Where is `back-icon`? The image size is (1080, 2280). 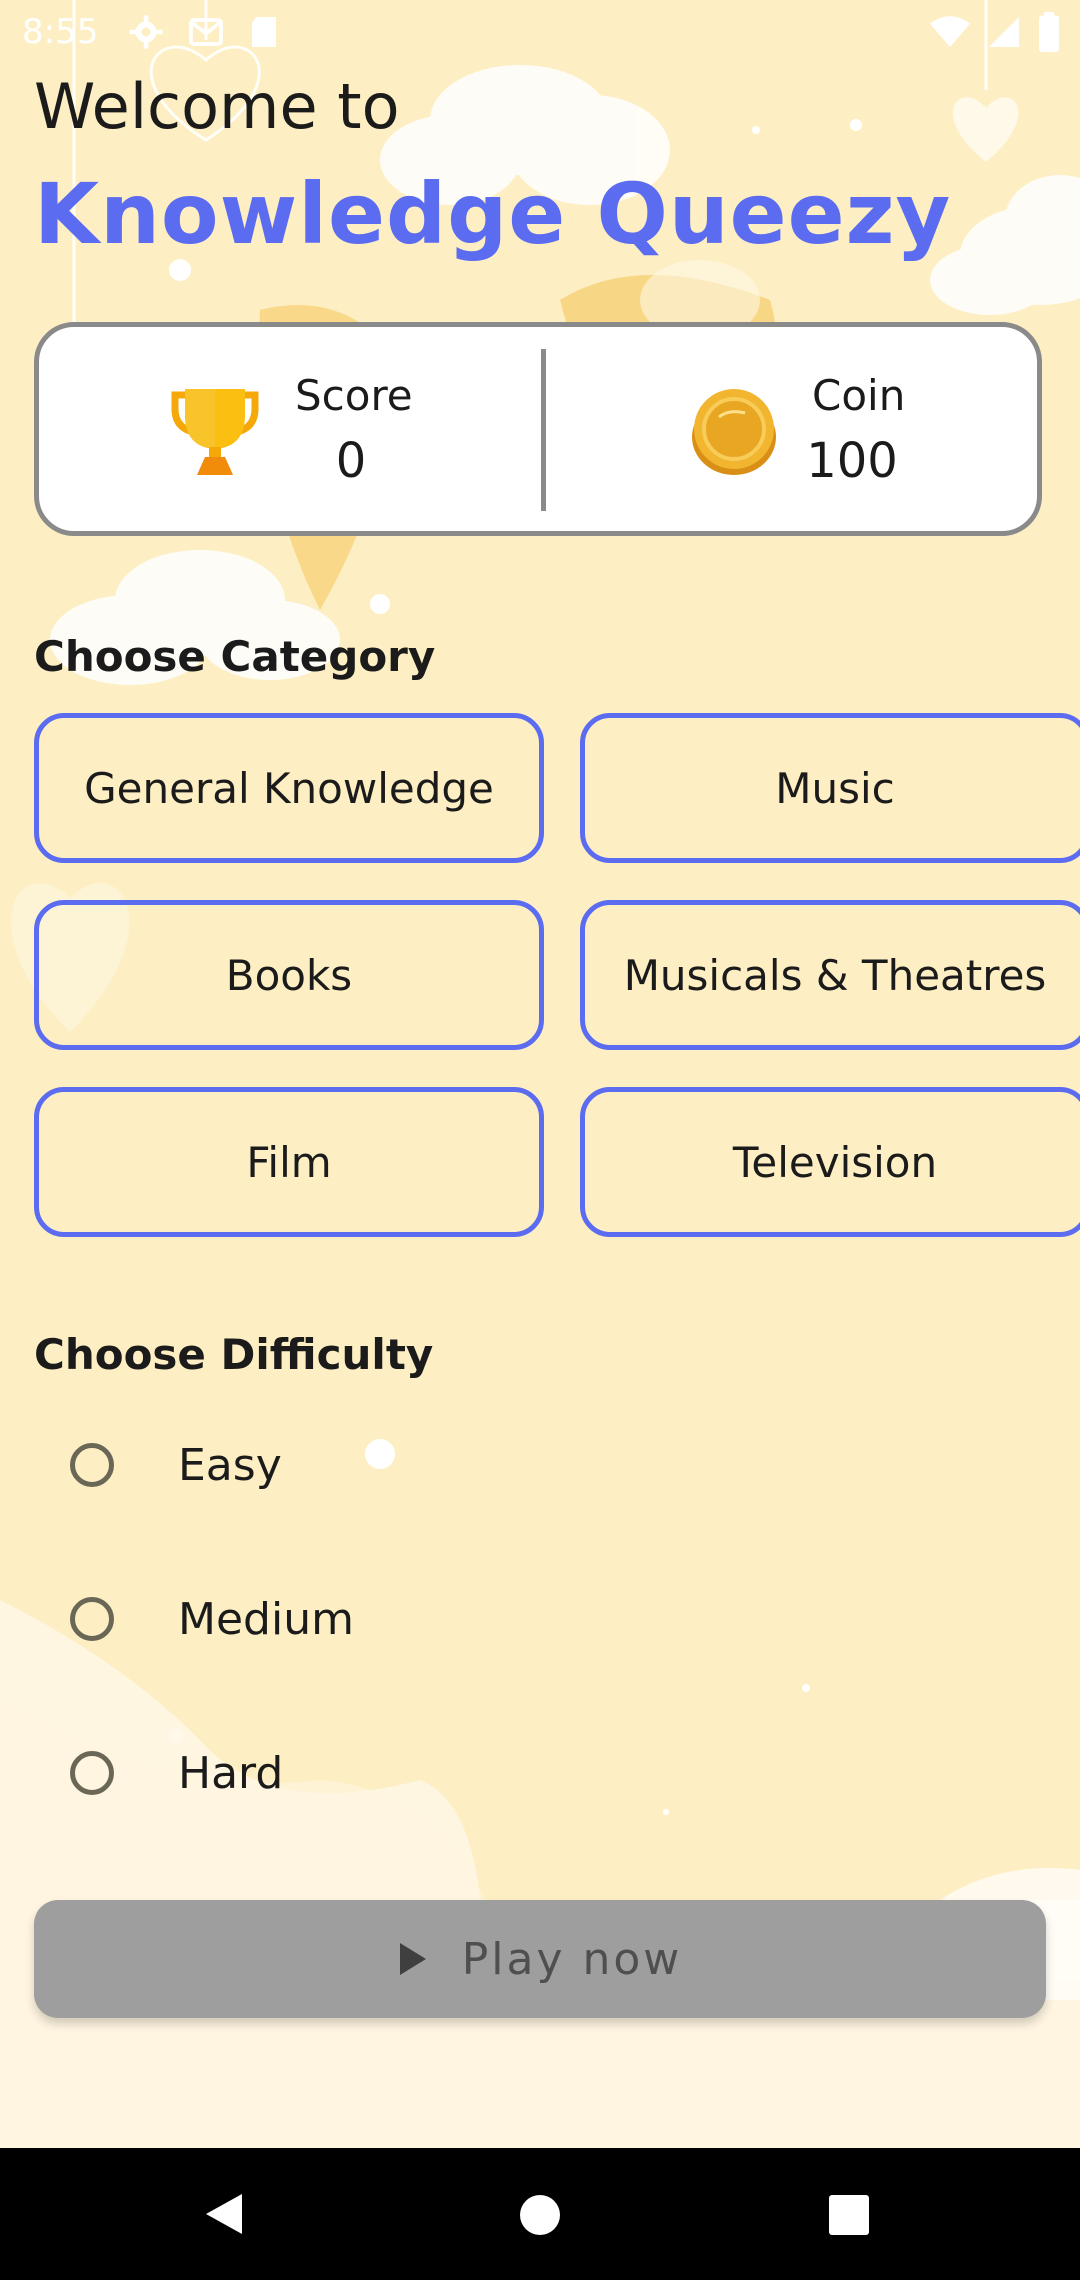 back-icon is located at coordinates (224, 2214).